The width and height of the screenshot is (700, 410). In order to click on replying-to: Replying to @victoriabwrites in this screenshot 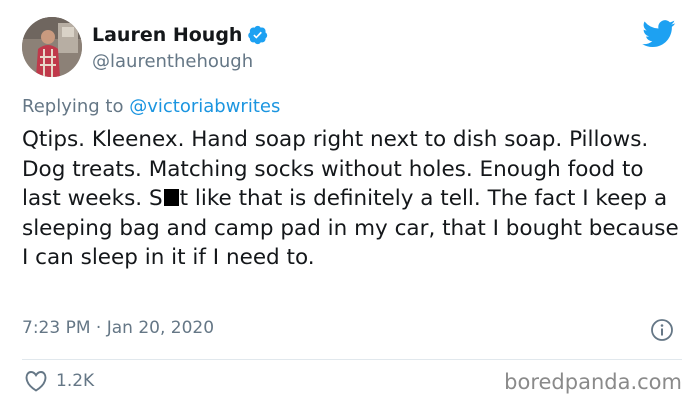, I will do `click(151, 106)`.